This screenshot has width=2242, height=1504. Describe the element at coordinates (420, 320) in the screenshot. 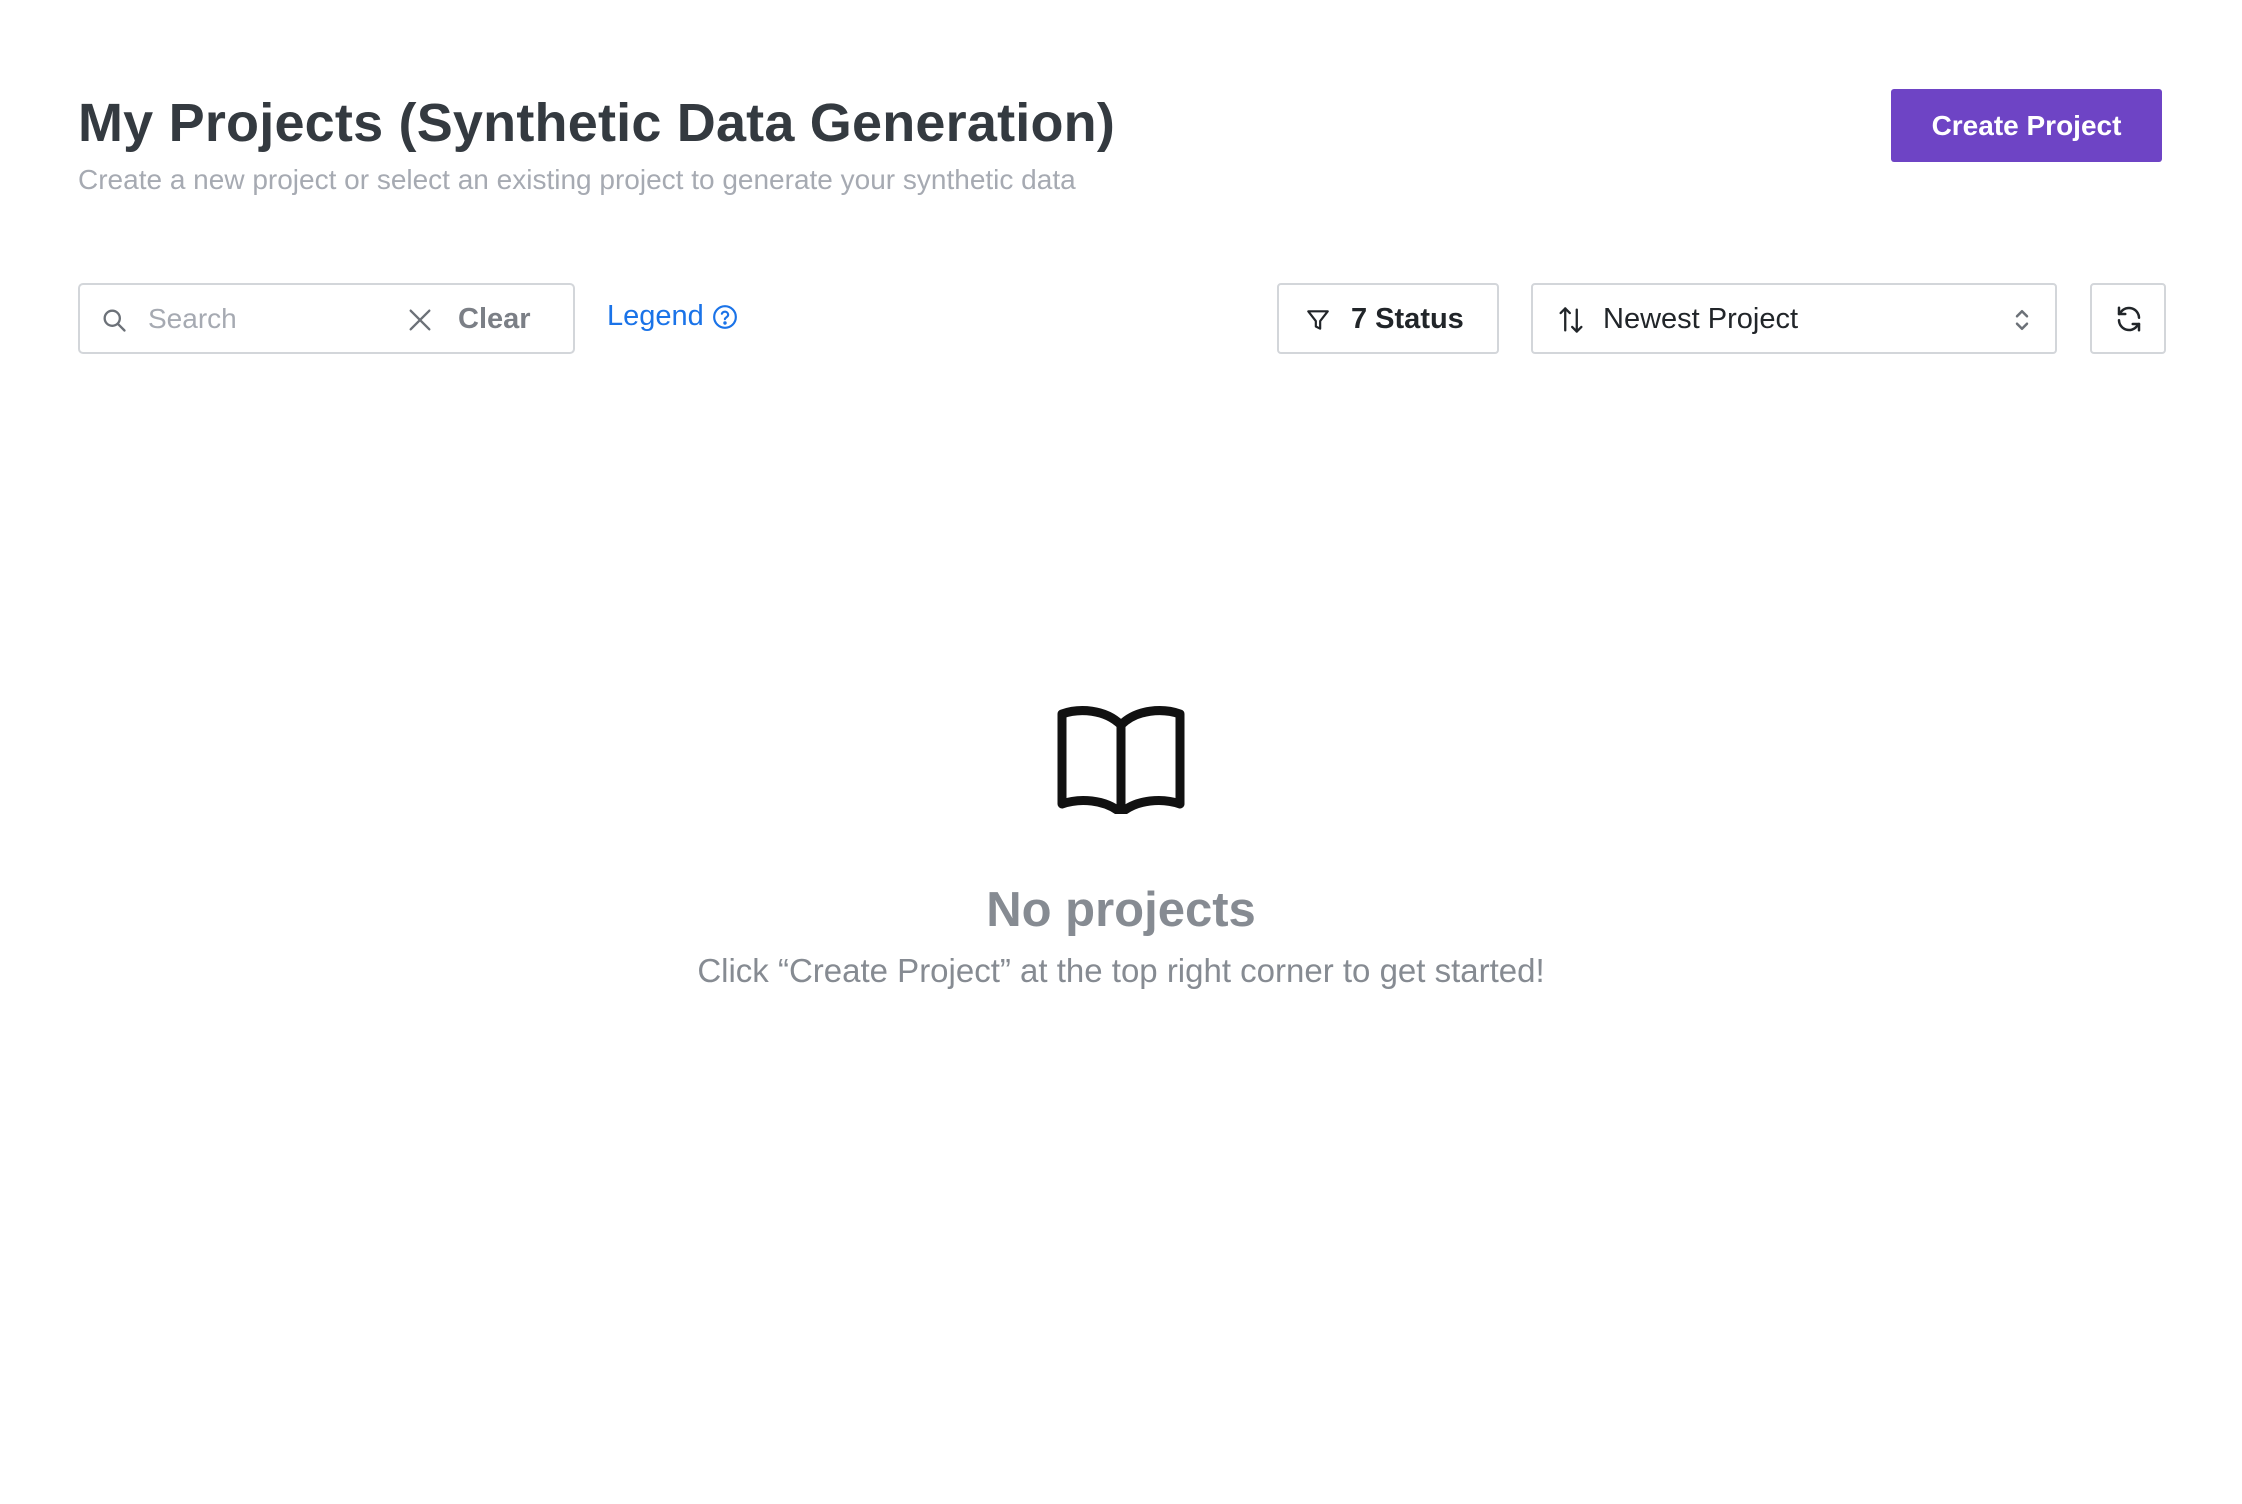

I see `close-icon` at that location.